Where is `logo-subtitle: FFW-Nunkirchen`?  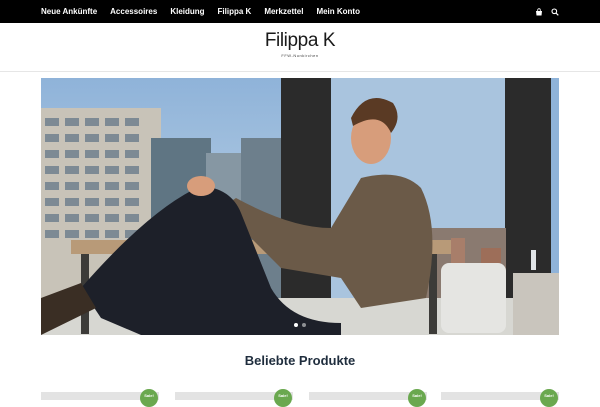 logo-subtitle: FFW-Nunkirchen is located at coordinates (300, 55).